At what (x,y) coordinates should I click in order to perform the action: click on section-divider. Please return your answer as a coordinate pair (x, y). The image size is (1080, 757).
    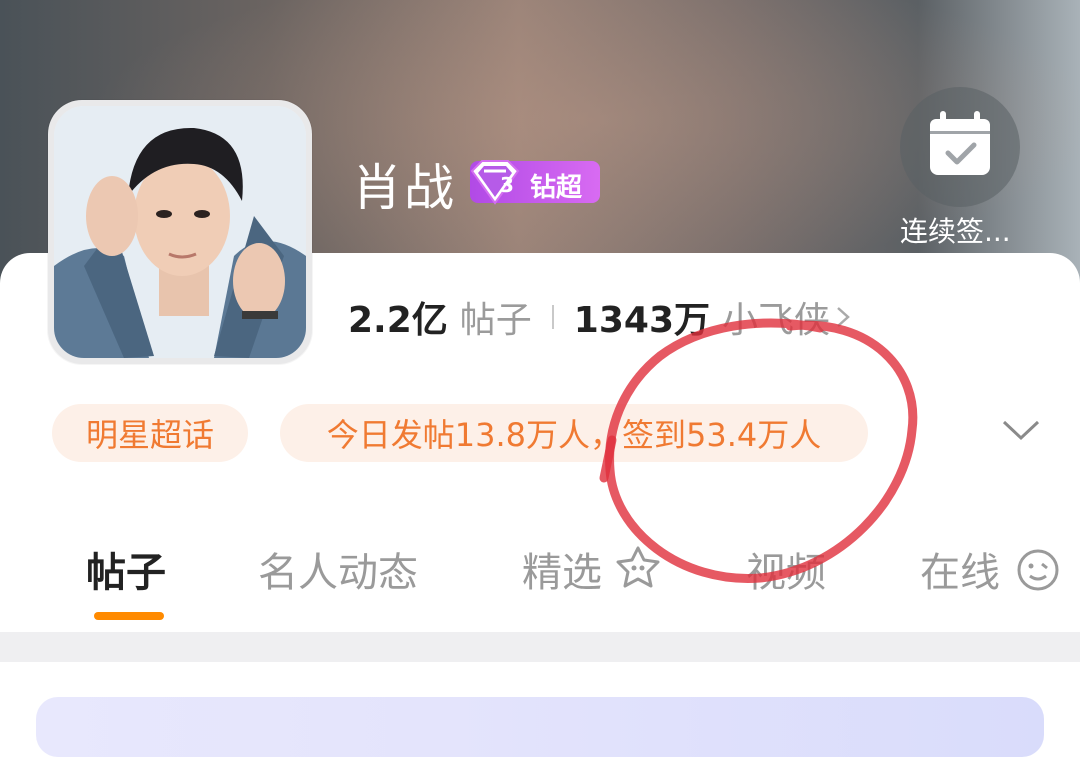
    Looking at the image, I should click on (540, 647).